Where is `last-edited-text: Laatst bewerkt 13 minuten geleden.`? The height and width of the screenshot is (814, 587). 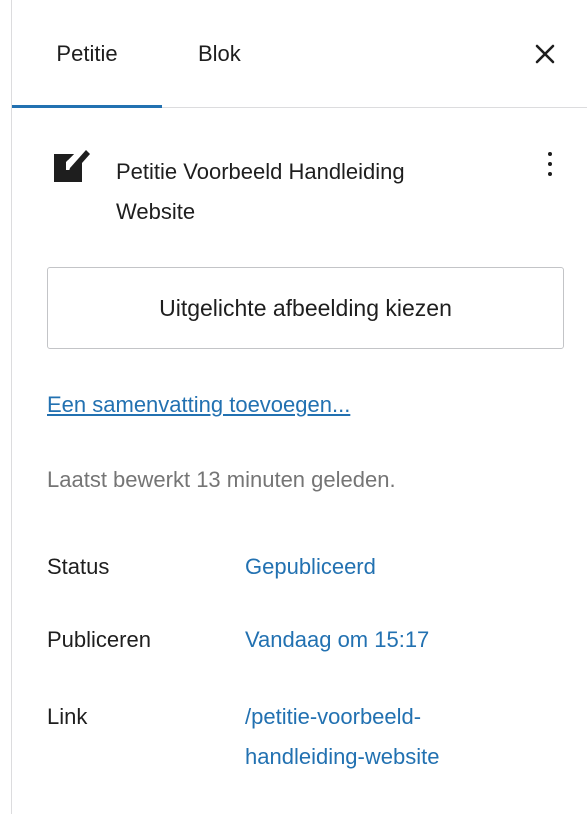
last-edited-text: Laatst bewerkt 13 minuten geleden. is located at coordinates (221, 479).